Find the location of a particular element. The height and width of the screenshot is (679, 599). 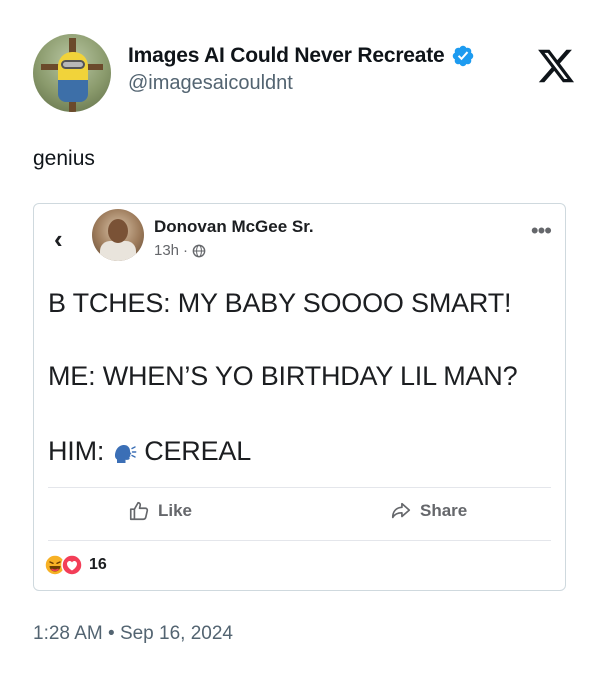

share-button: Share is located at coordinates (428, 511).